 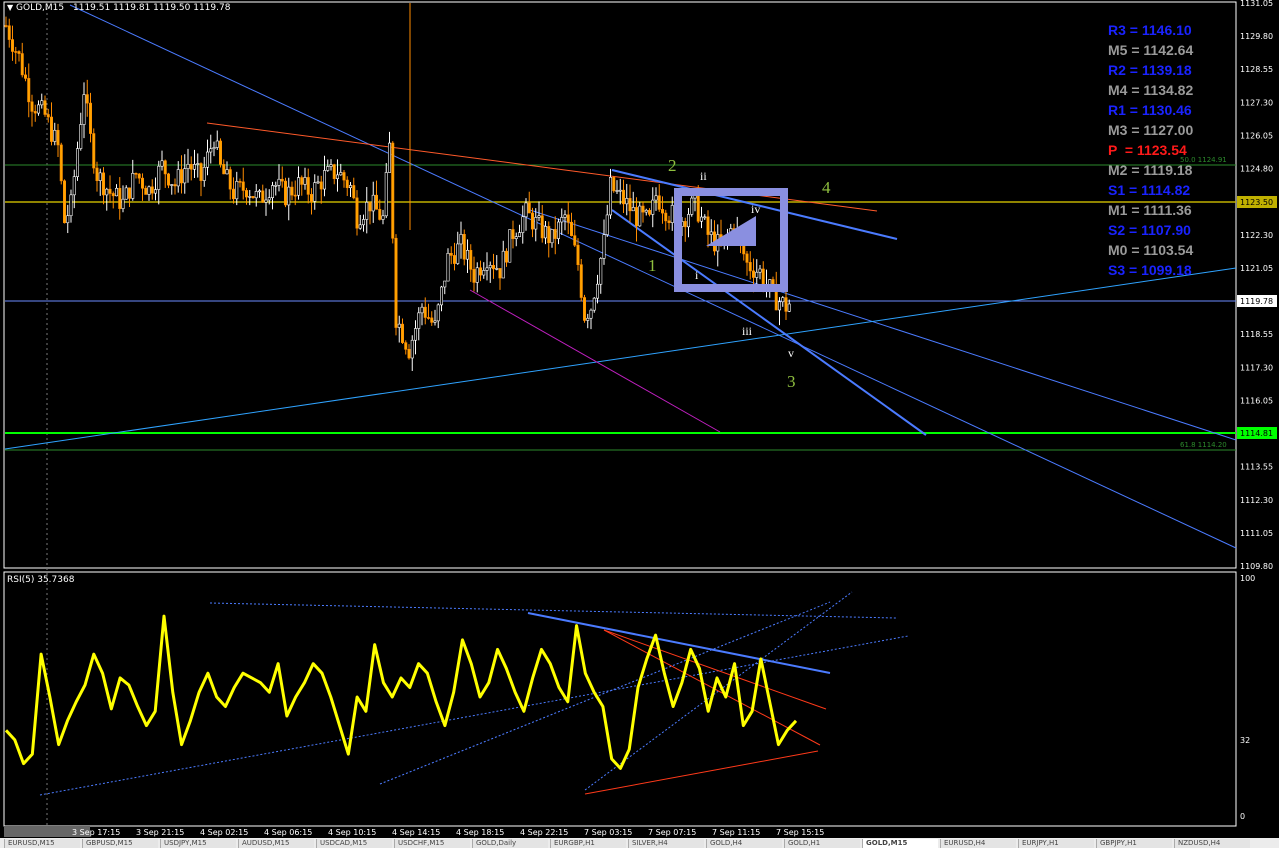 What do you see at coordinates (1256, 533) in the screenshot?
I see `price-tick-label: 1111.05` at bounding box center [1256, 533].